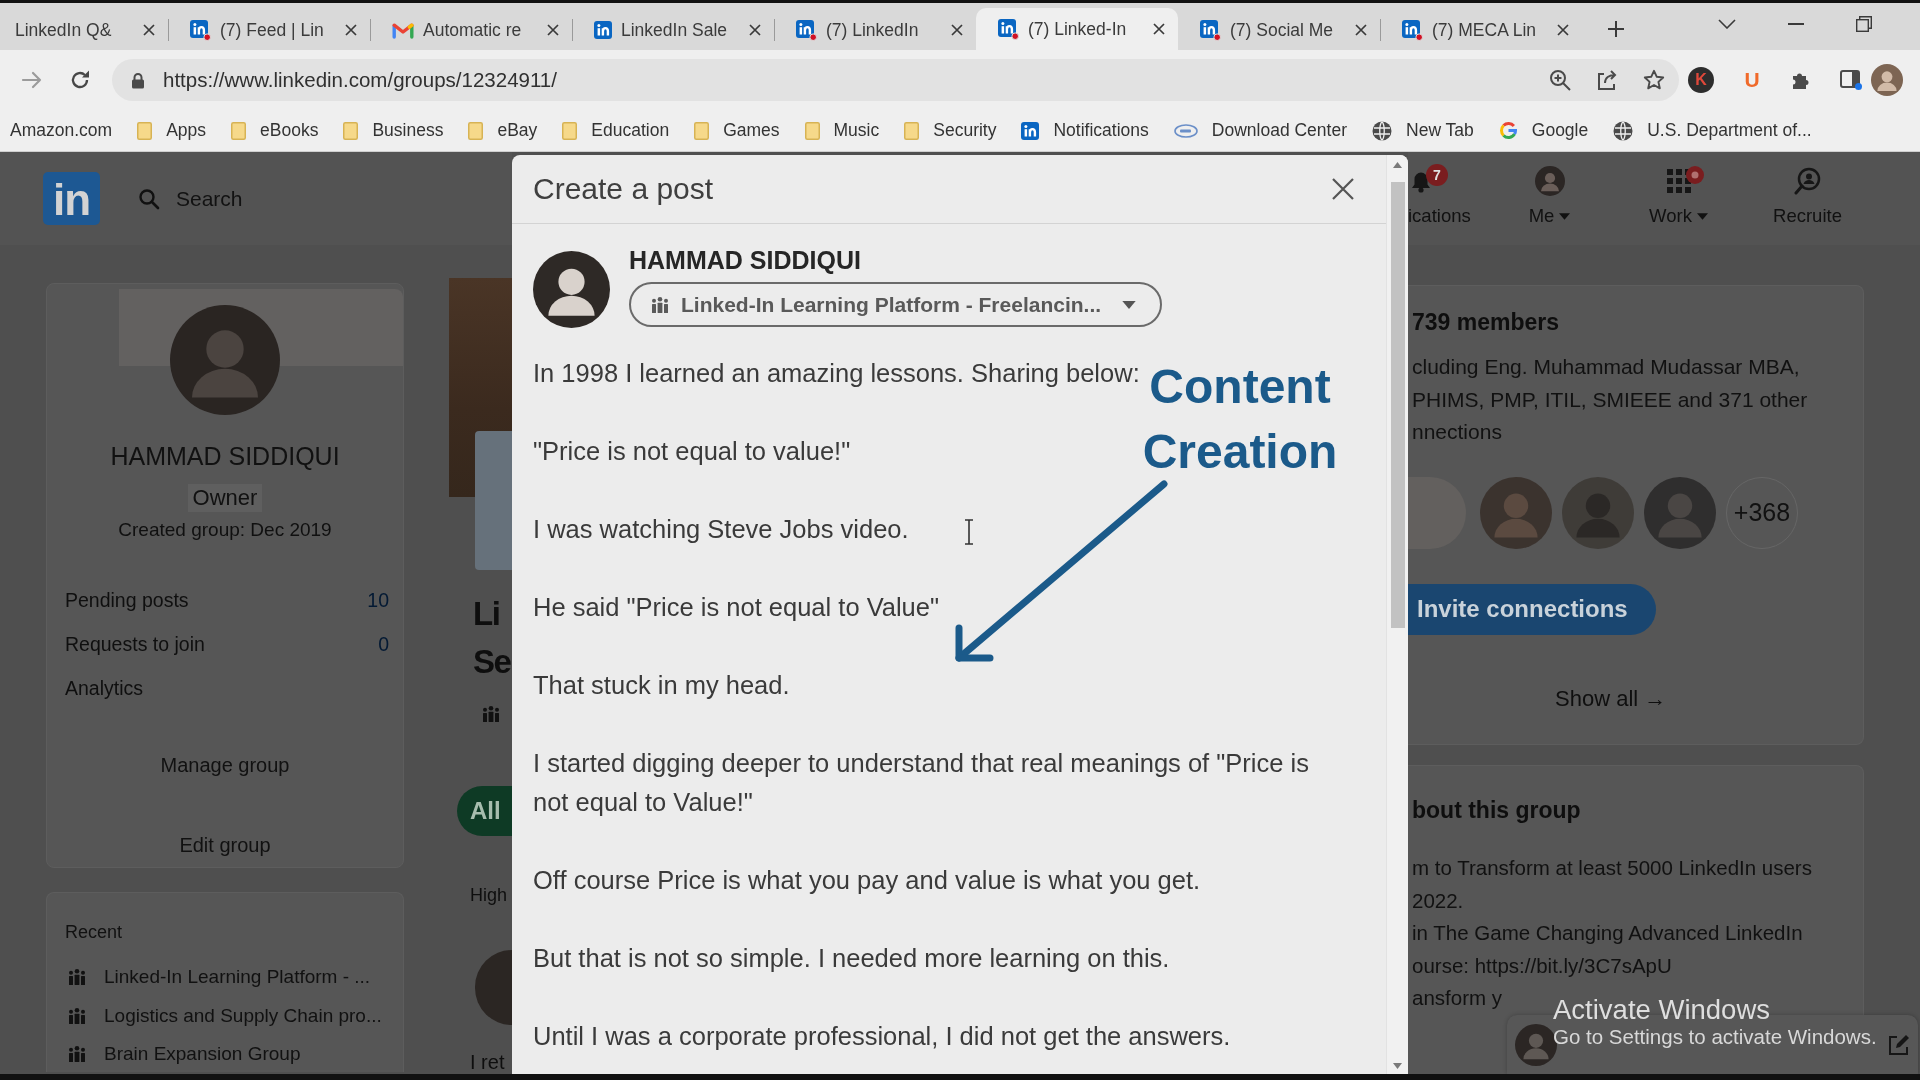 This screenshot has height=1080, width=1920. Describe the element at coordinates (1481, 30) in the screenshot. I see `browser-tab: (7) MECA Lin` at that location.